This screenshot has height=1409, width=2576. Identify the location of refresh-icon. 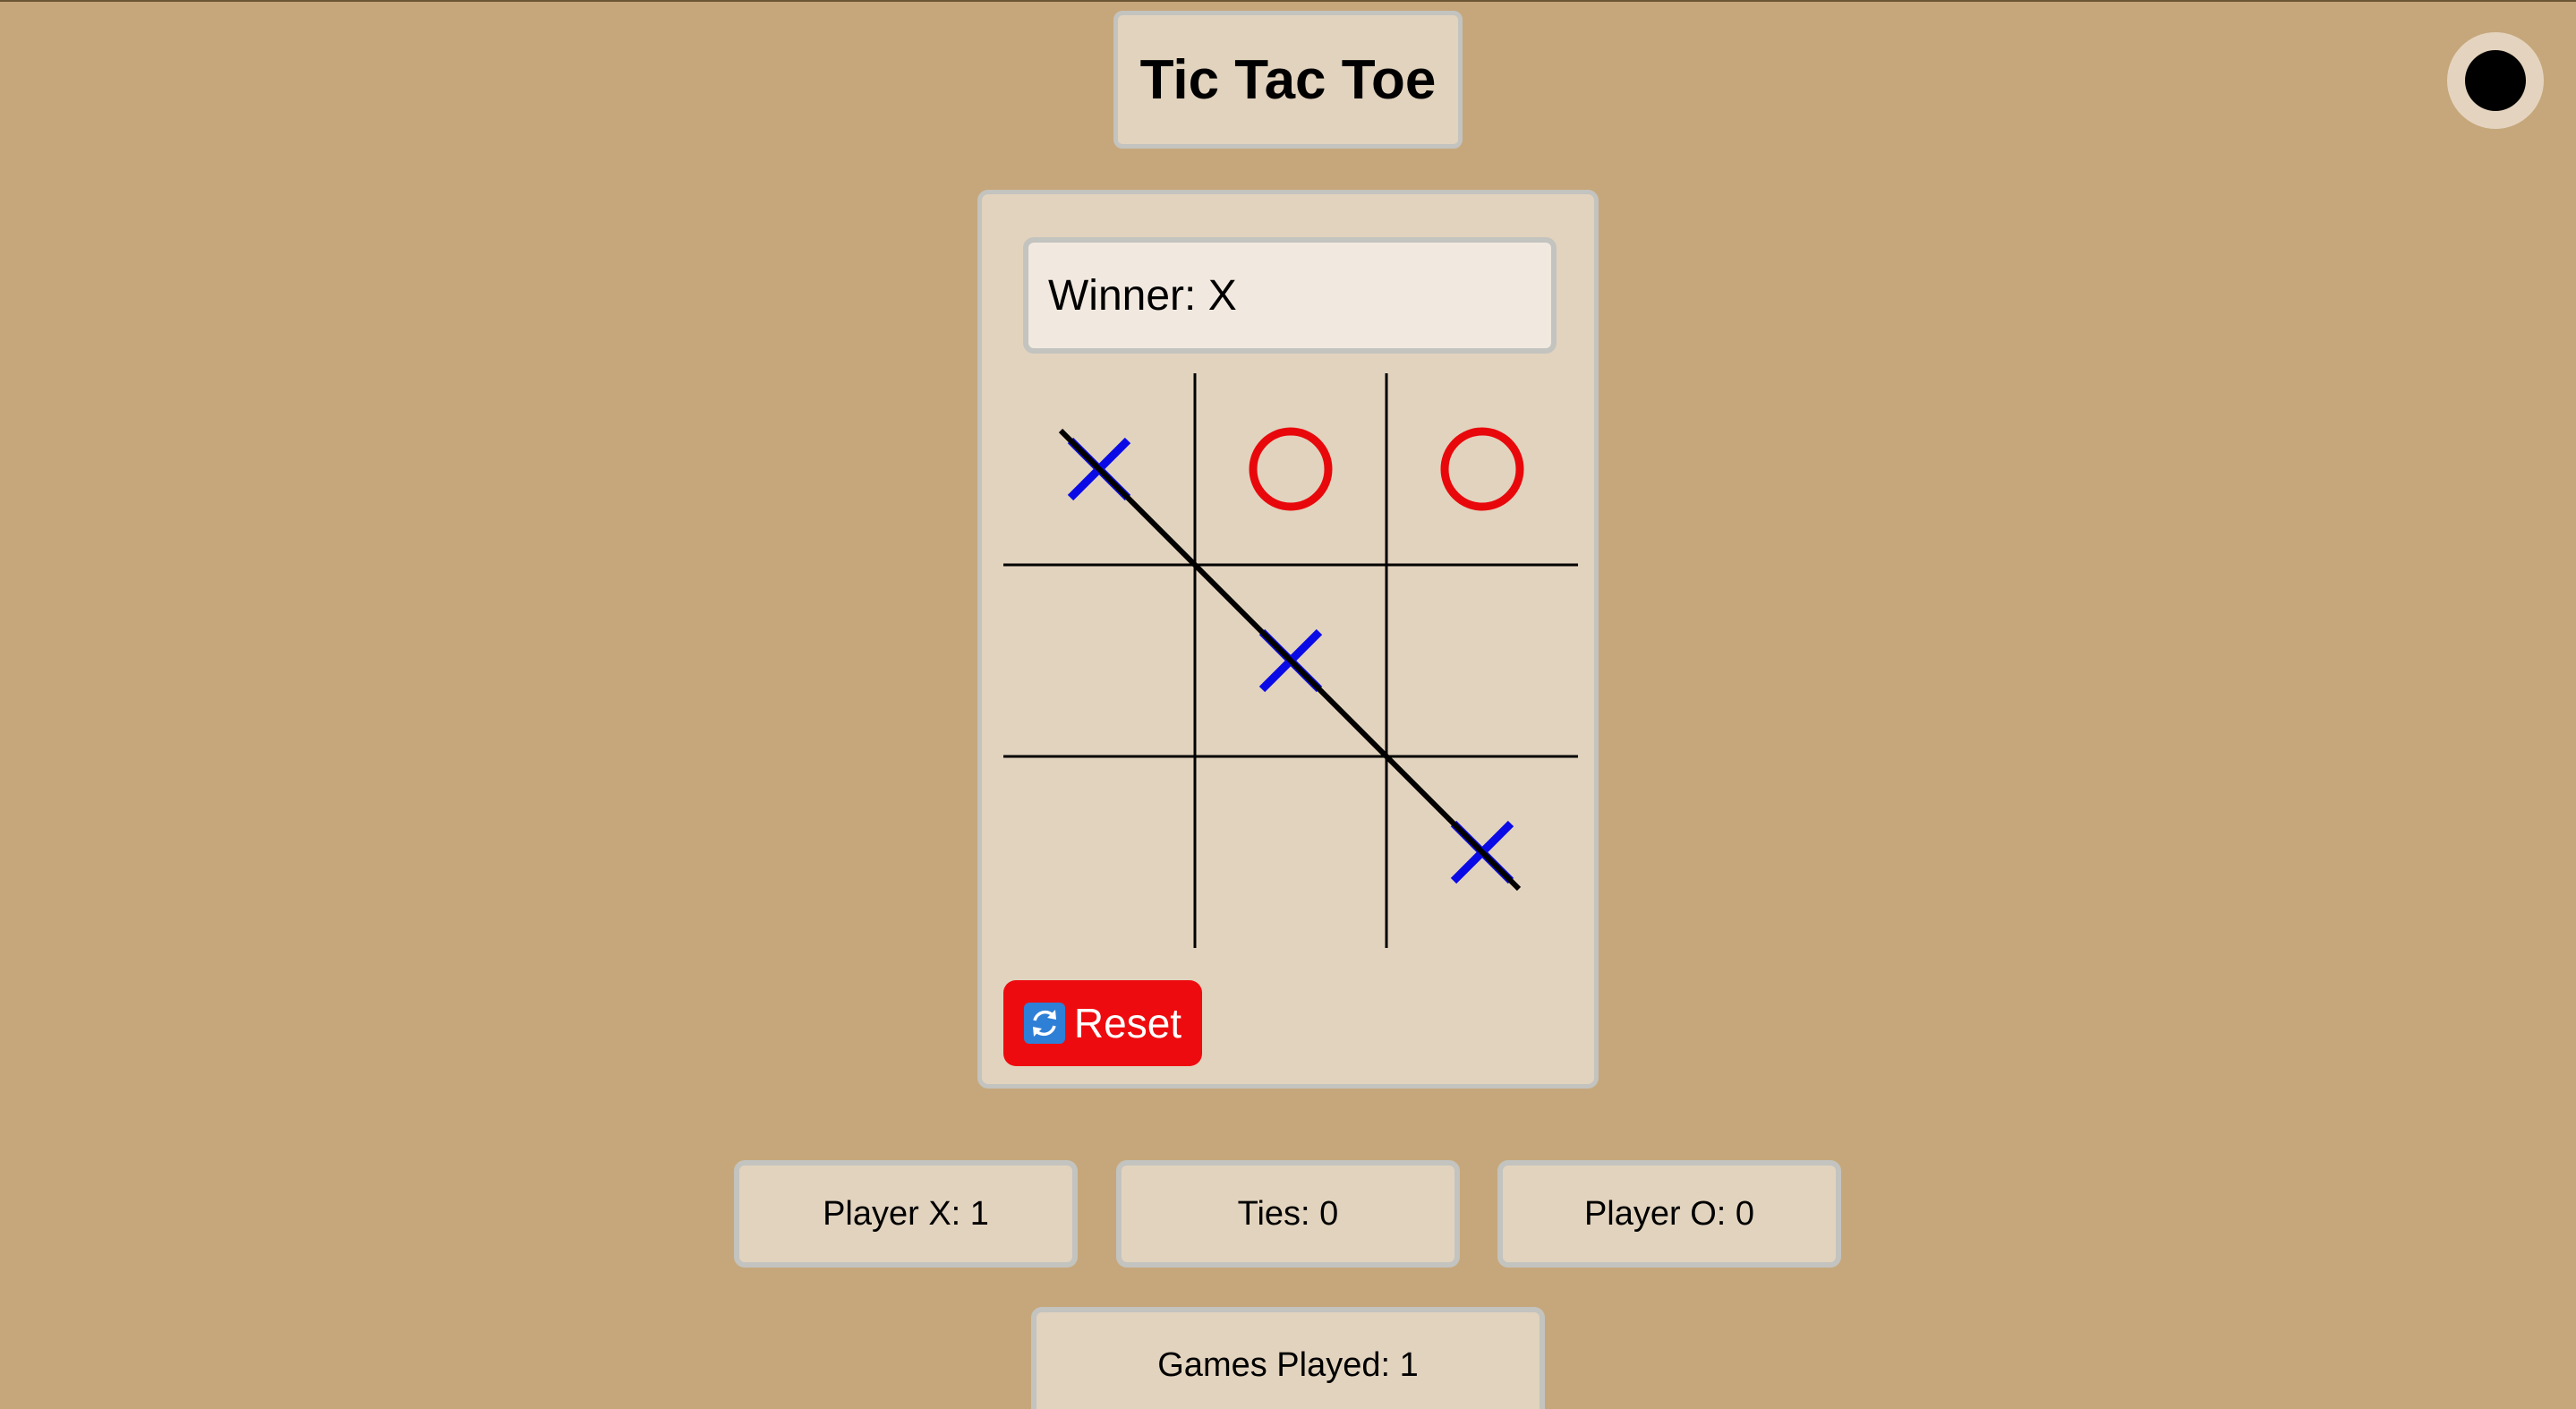
(1044, 1024).